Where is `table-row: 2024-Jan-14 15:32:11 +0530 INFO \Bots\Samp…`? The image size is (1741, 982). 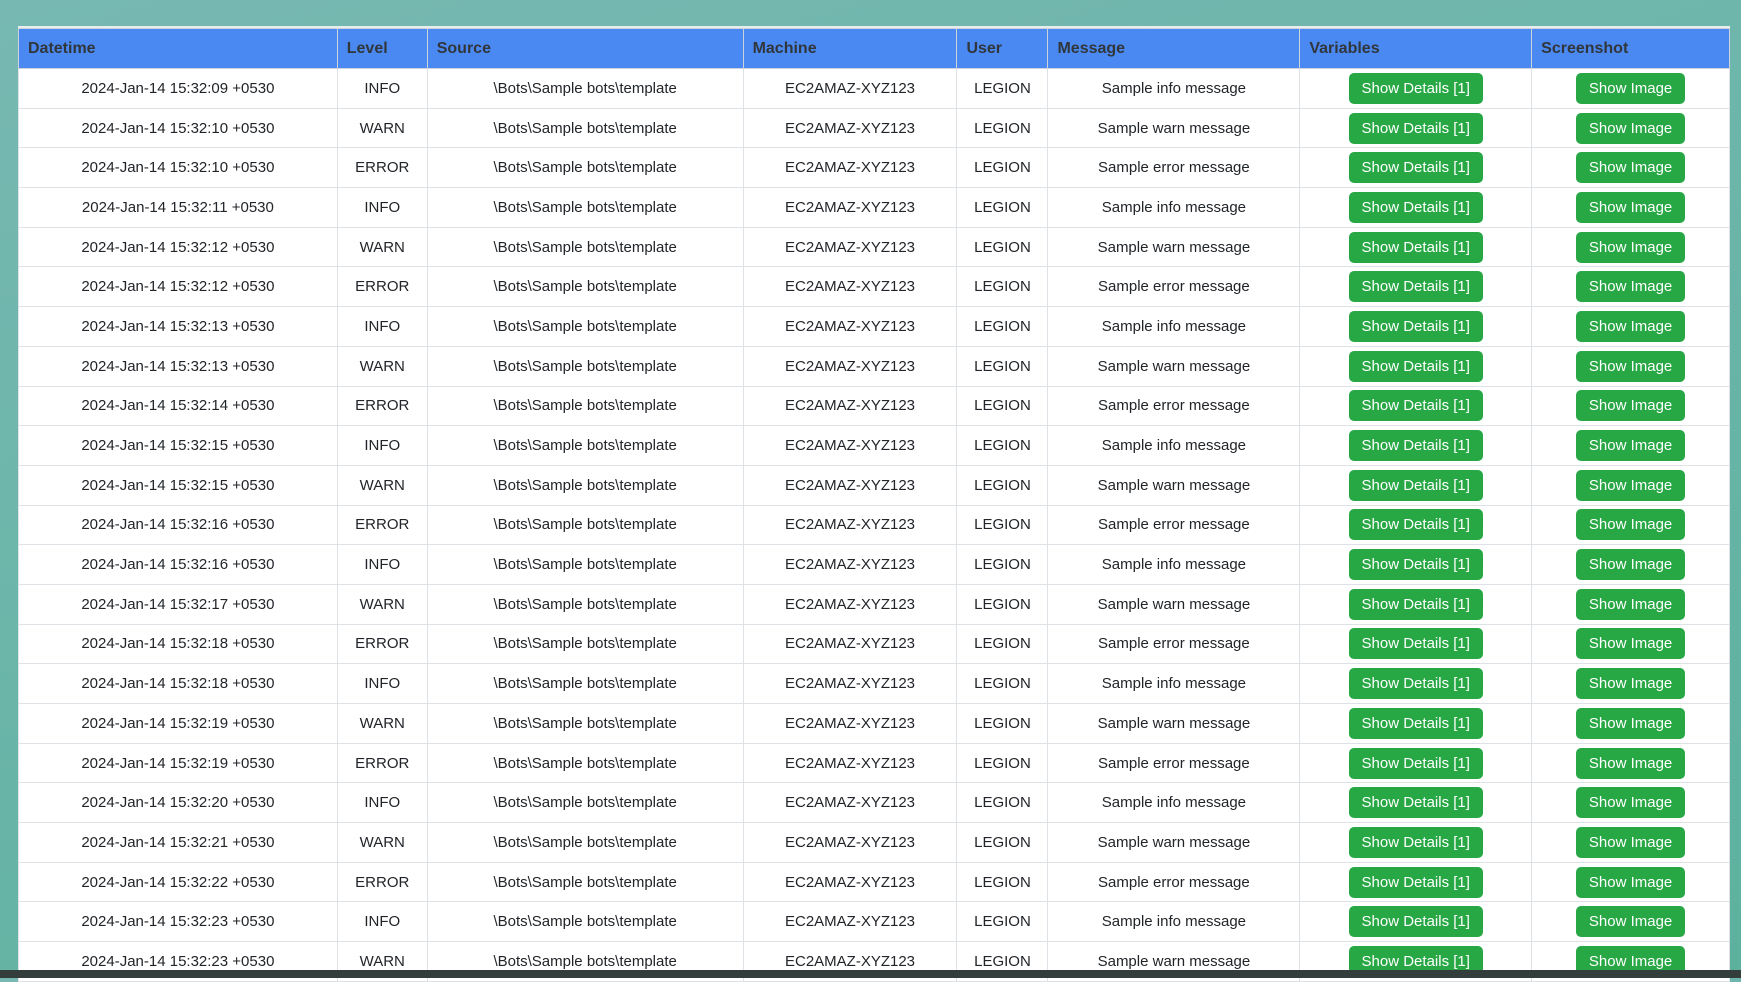
table-row: 2024-Jan-14 15:32:11 +0530 INFO \Bots\Samp… is located at coordinates (874, 207).